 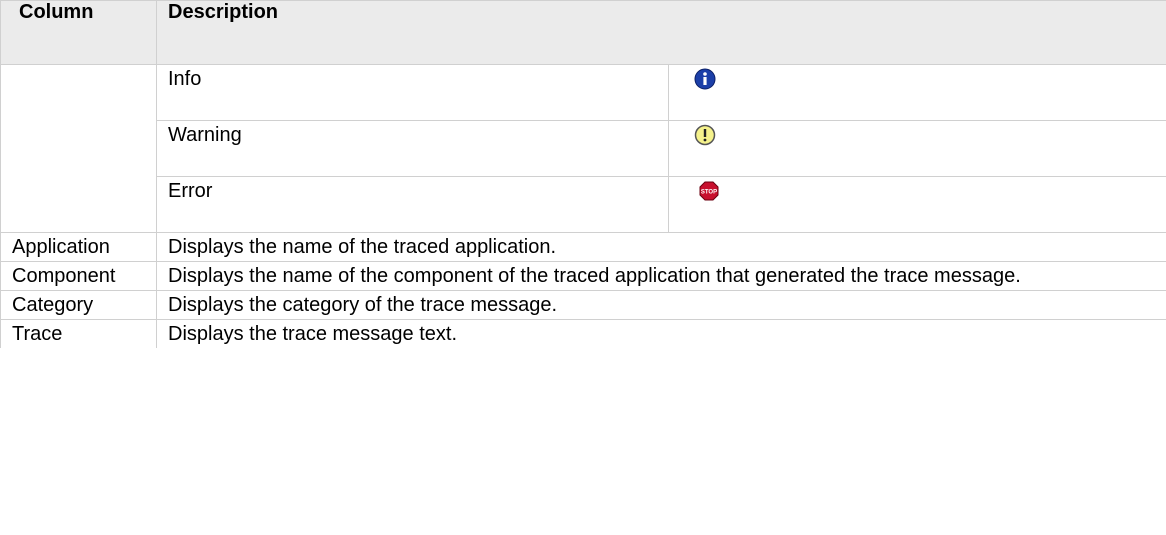 I want to click on severity-icon-cell-warning, so click(x=917, y=148).